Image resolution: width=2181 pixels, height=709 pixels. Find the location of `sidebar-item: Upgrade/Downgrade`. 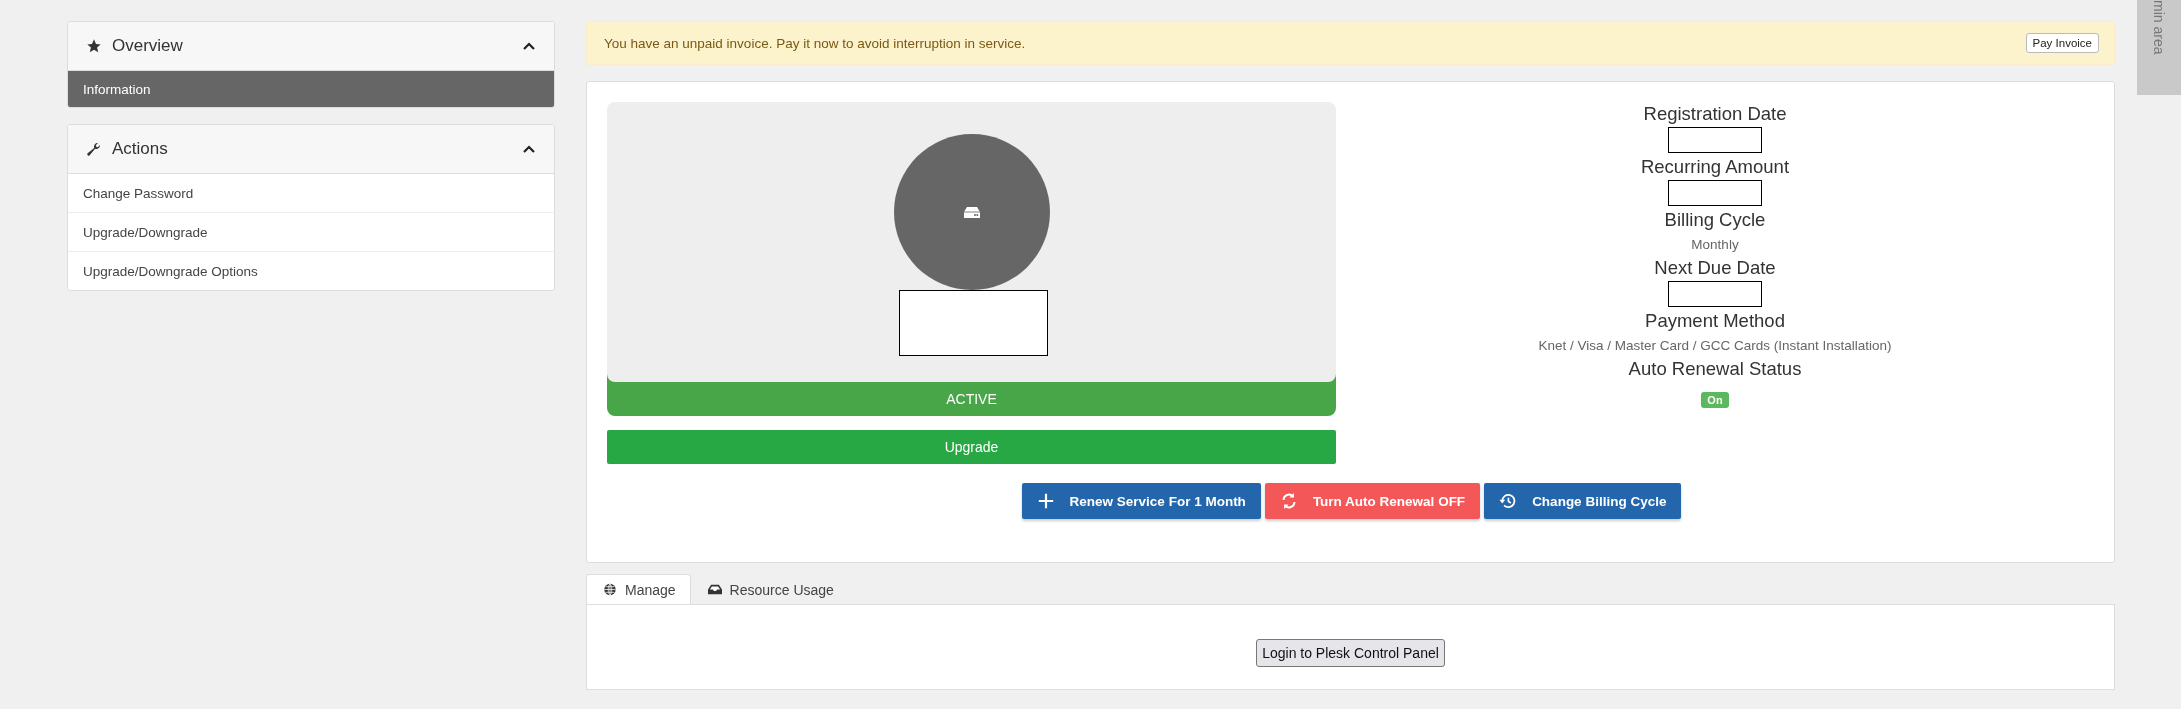

sidebar-item: Upgrade/Downgrade is located at coordinates (311, 232).